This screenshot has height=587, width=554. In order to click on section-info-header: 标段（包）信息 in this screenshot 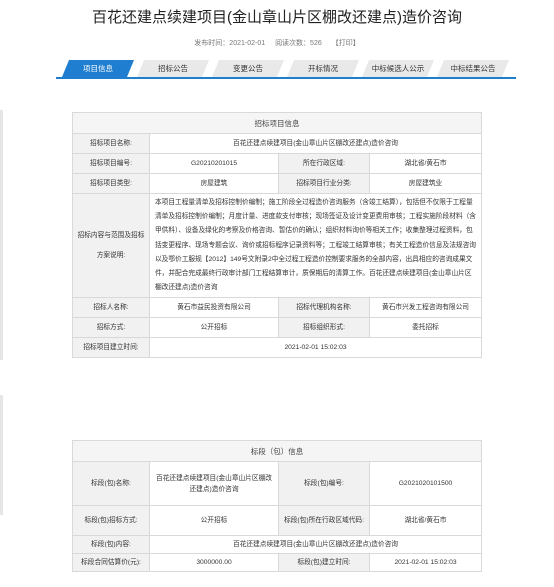, I will do `click(277, 451)`.